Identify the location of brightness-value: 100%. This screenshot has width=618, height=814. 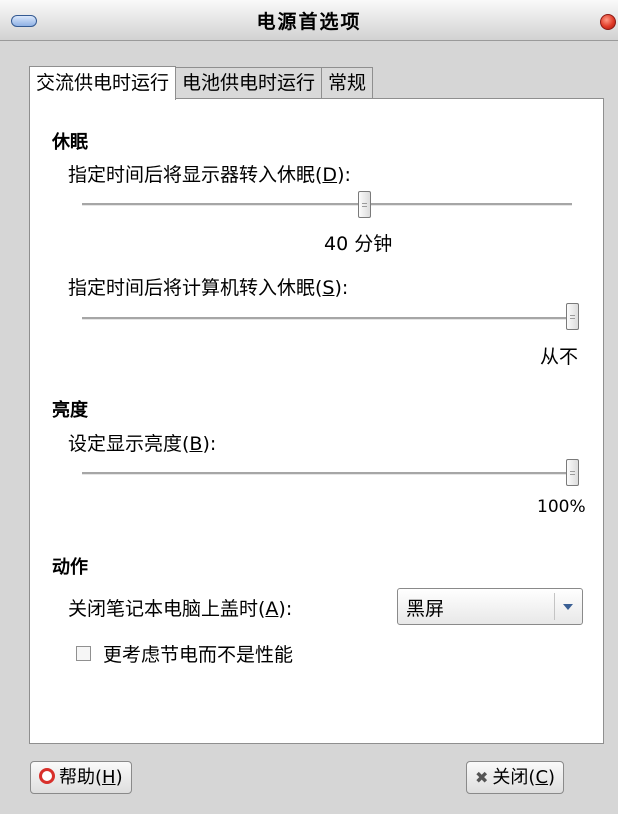
(561, 507).